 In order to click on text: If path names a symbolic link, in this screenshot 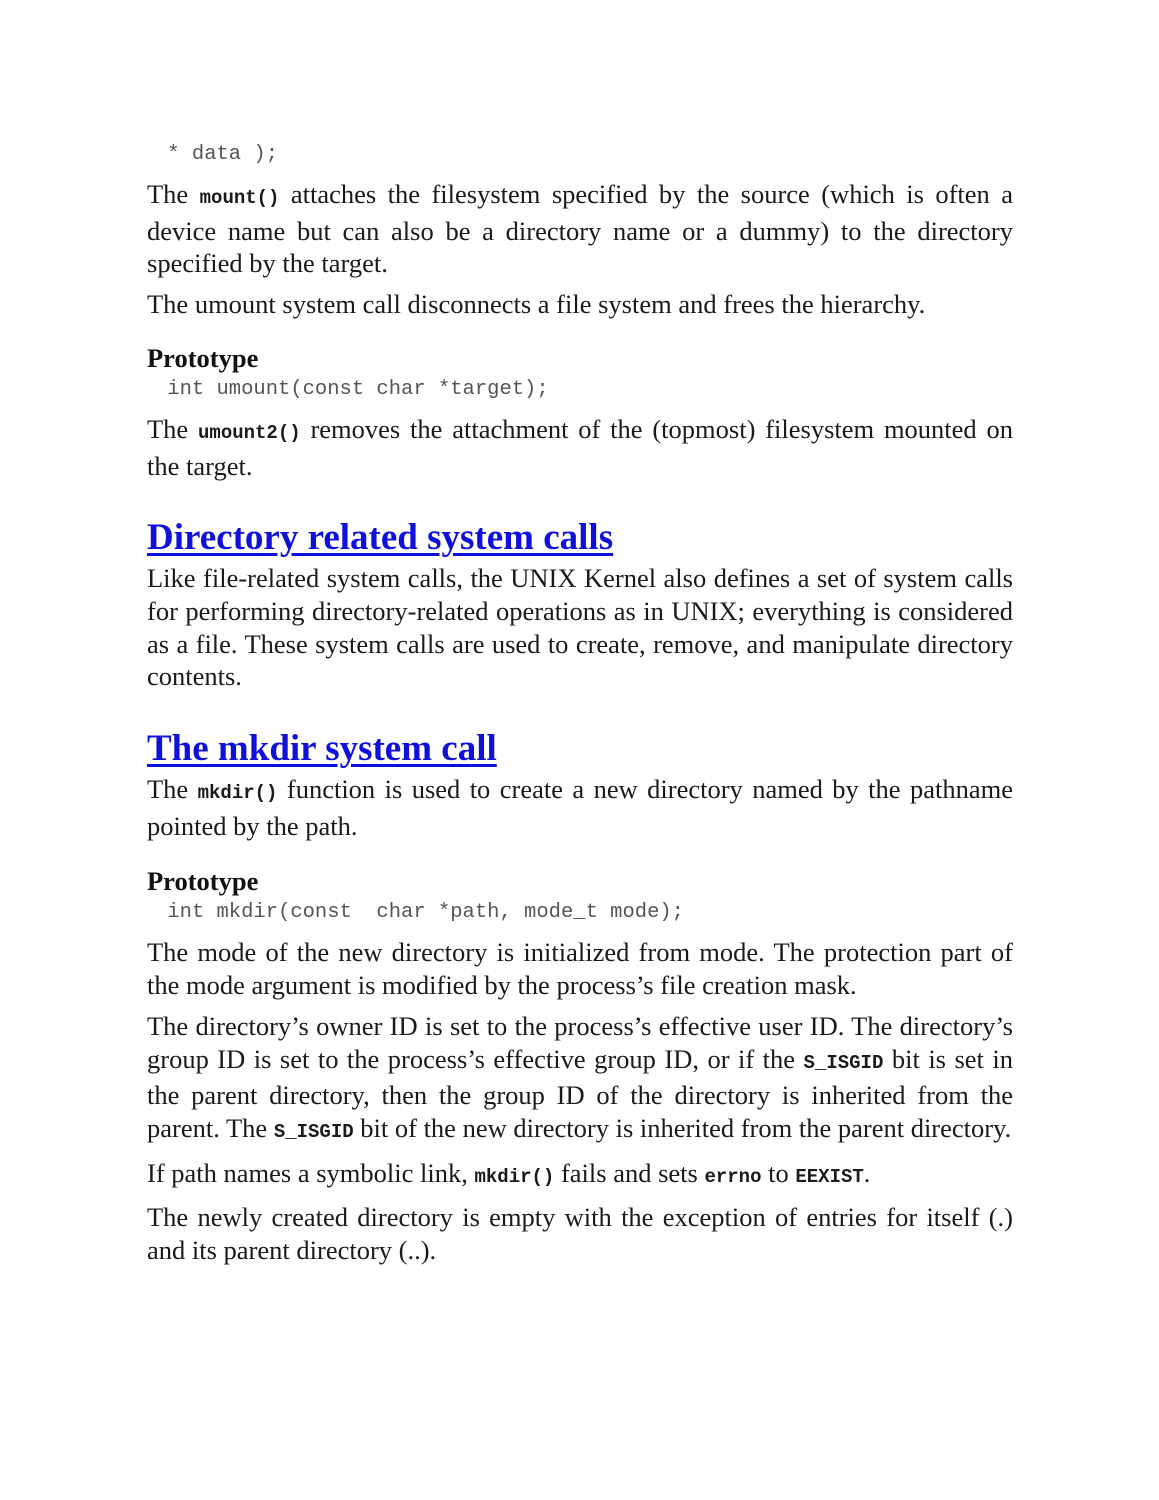, I will do `click(311, 1172)`.